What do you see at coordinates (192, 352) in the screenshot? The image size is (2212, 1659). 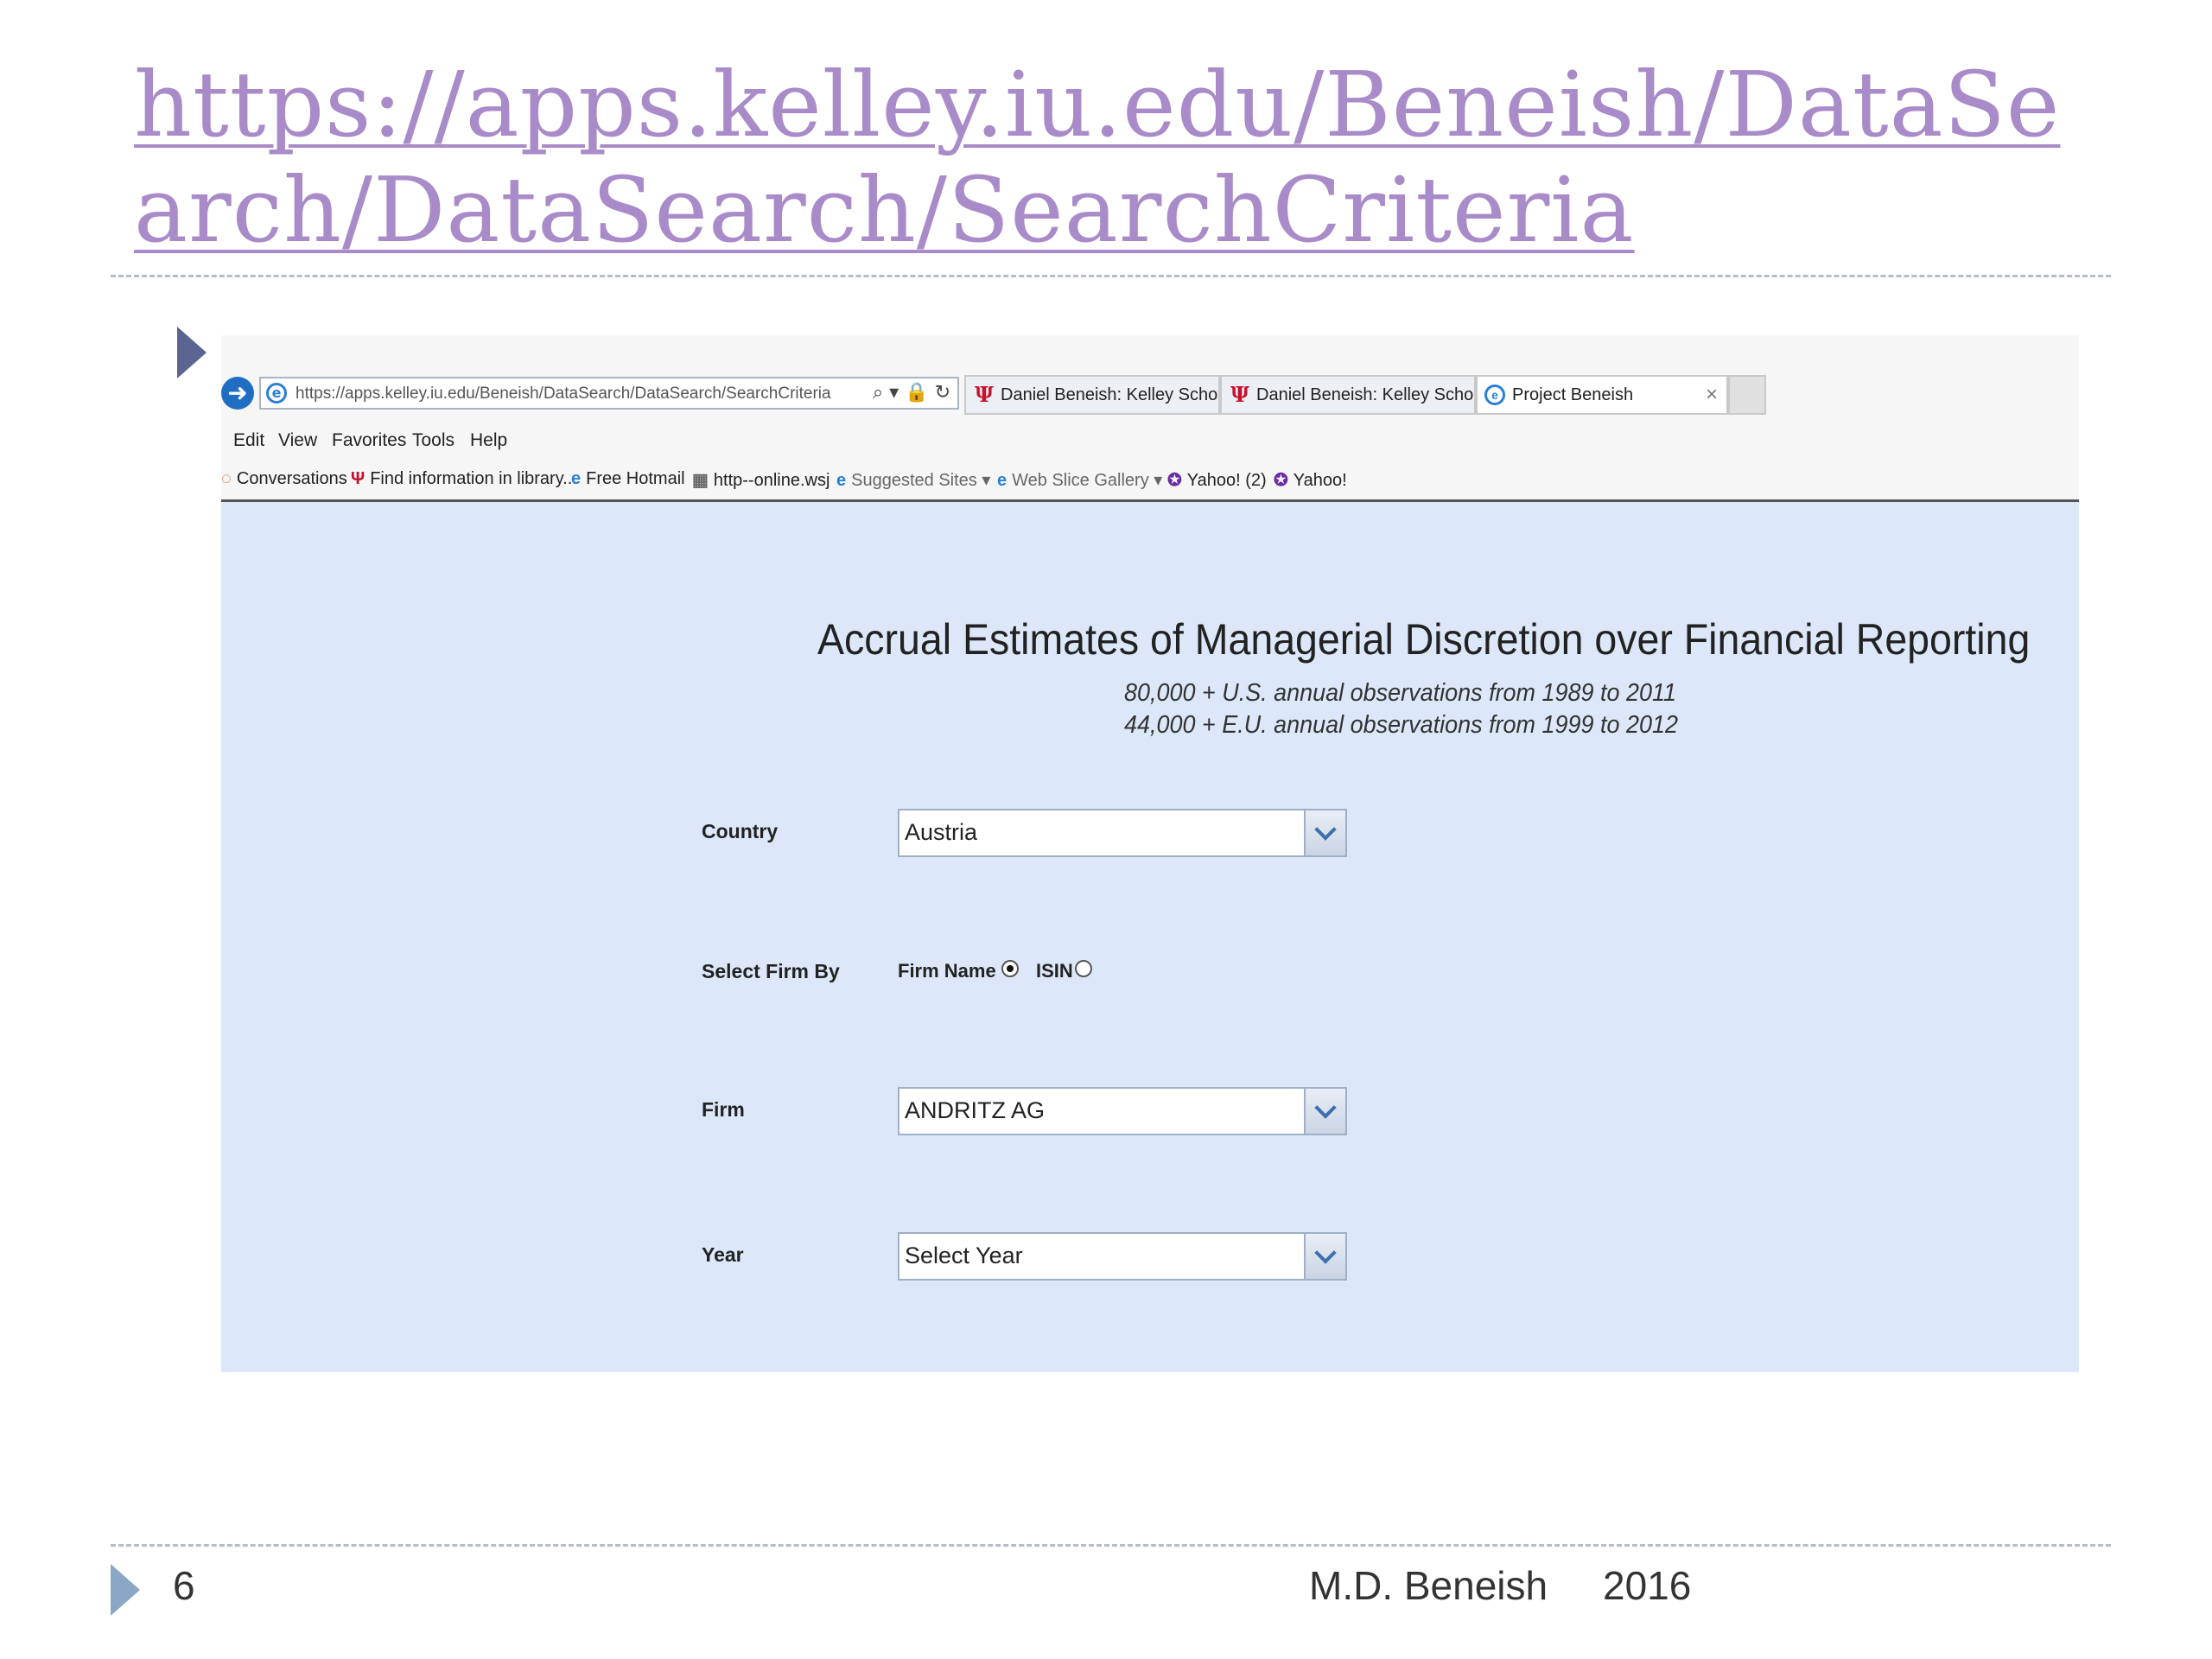 I see `bullet-arrow-icon` at bounding box center [192, 352].